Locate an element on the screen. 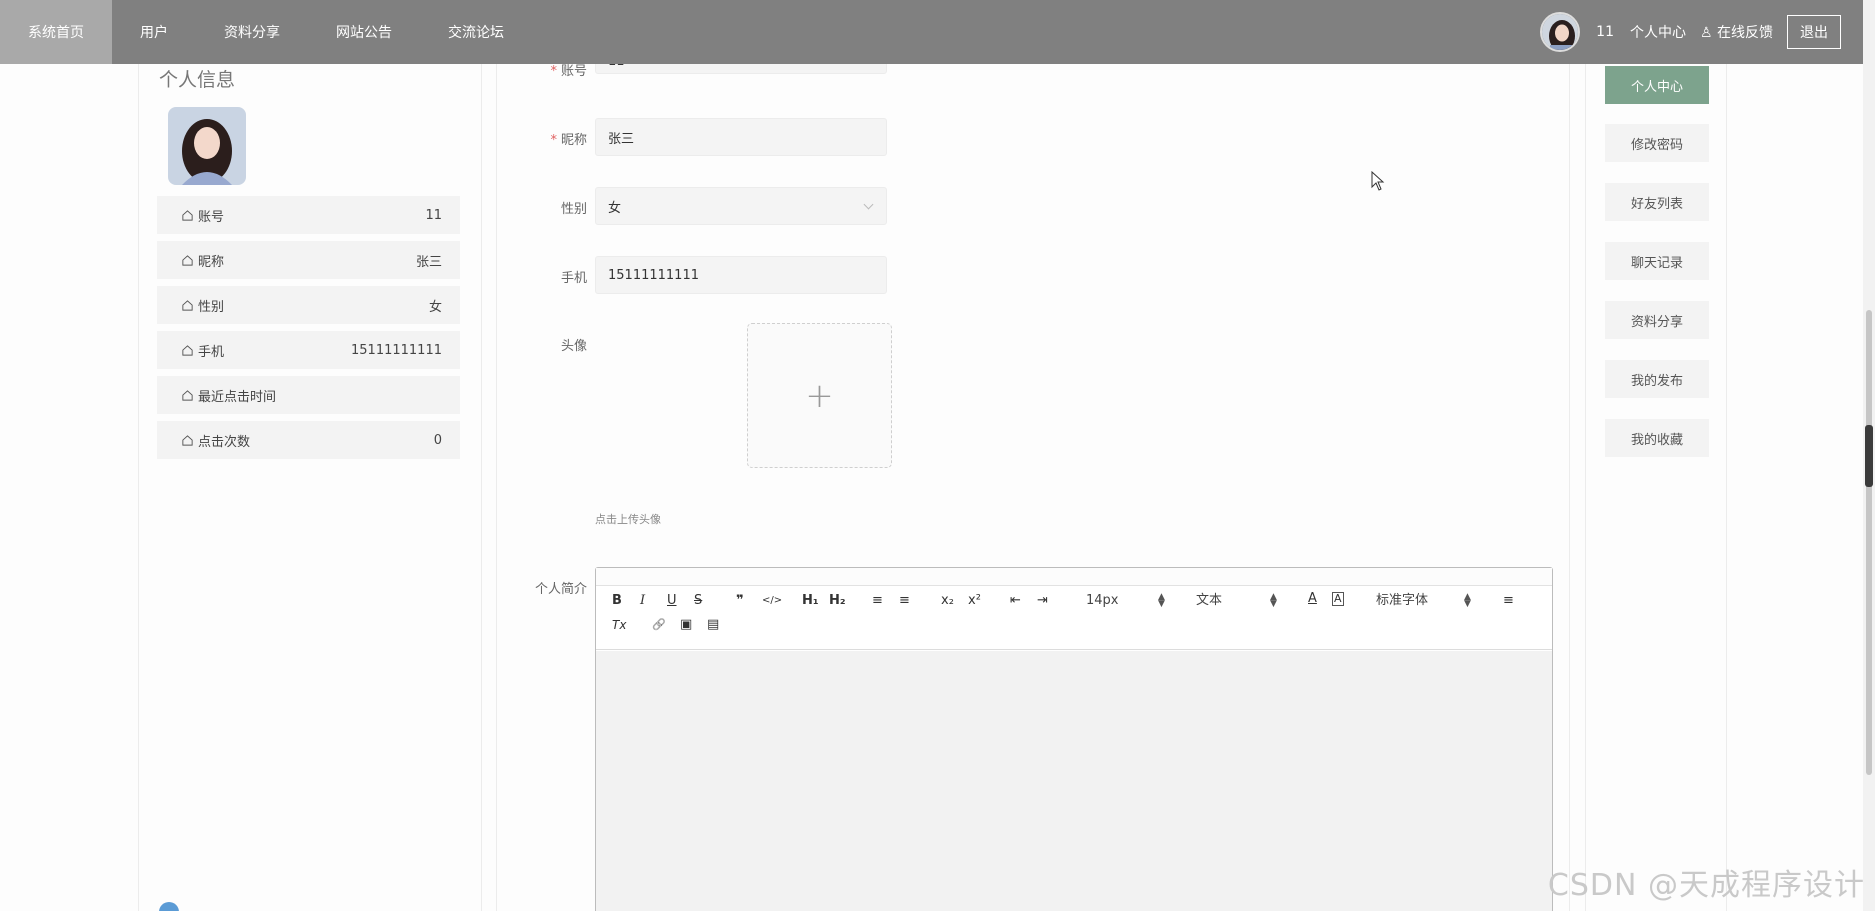  nav-item-home: 系统首页 is located at coordinates (56, 32).